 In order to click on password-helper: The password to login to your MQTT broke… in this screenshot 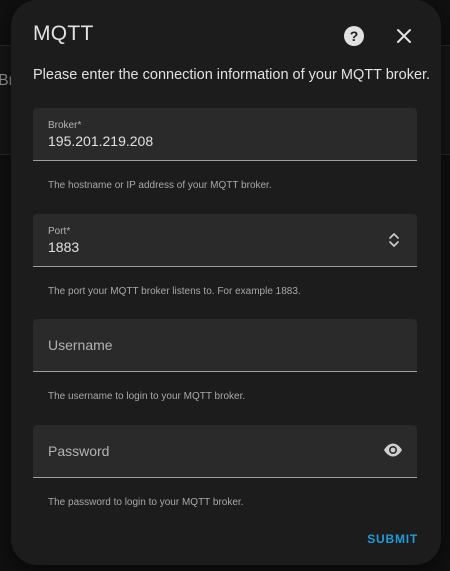, I will do `click(146, 502)`.